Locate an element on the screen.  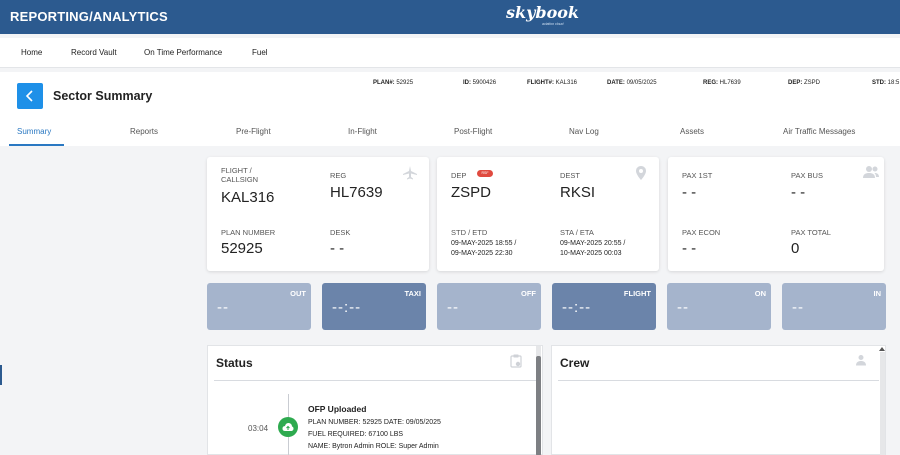
dep-label: DEP is located at coordinates (459, 175).